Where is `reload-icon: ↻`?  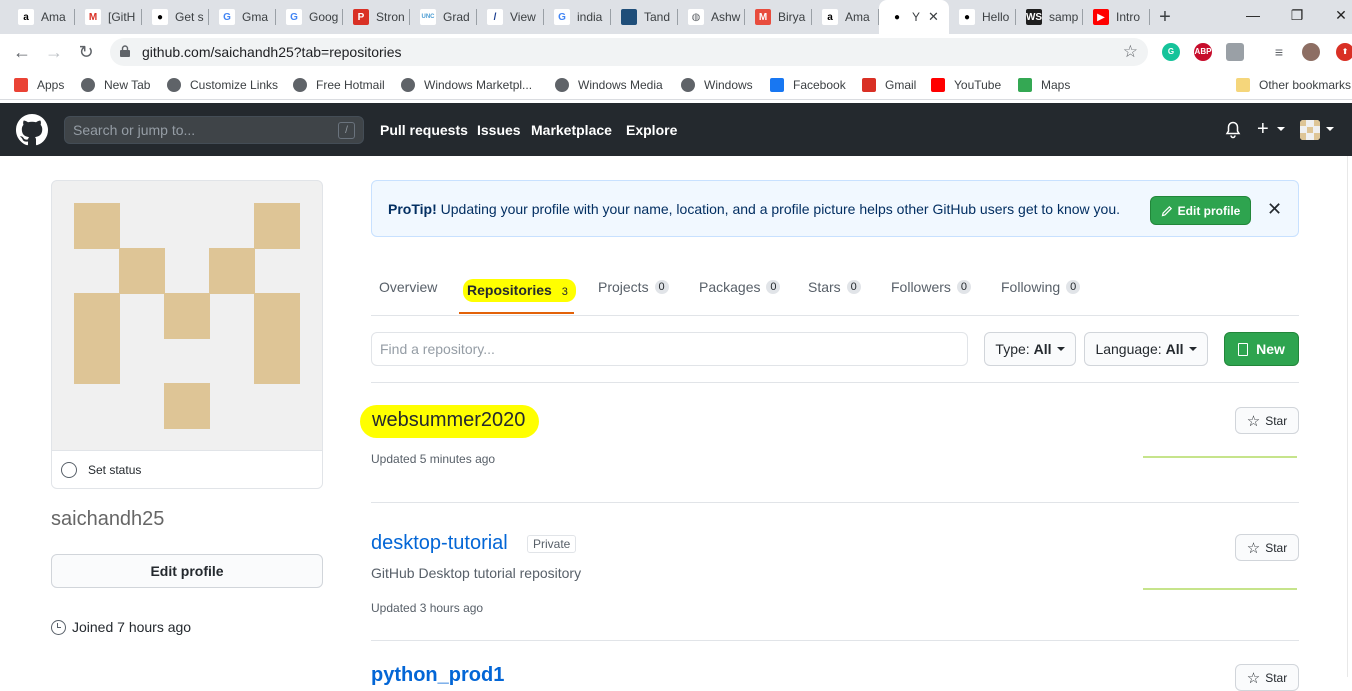 reload-icon: ↻ is located at coordinates (86, 52).